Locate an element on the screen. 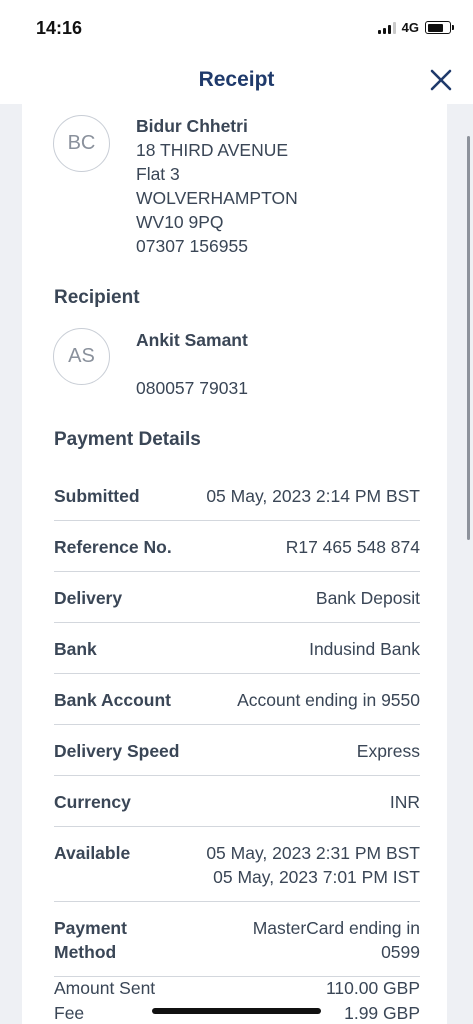 The height and width of the screenshot is (1024, 473). amounts-summary: Amount Sent 110.00 GBP Fee 1.99 GBP is located at coordinates (237, 1000).